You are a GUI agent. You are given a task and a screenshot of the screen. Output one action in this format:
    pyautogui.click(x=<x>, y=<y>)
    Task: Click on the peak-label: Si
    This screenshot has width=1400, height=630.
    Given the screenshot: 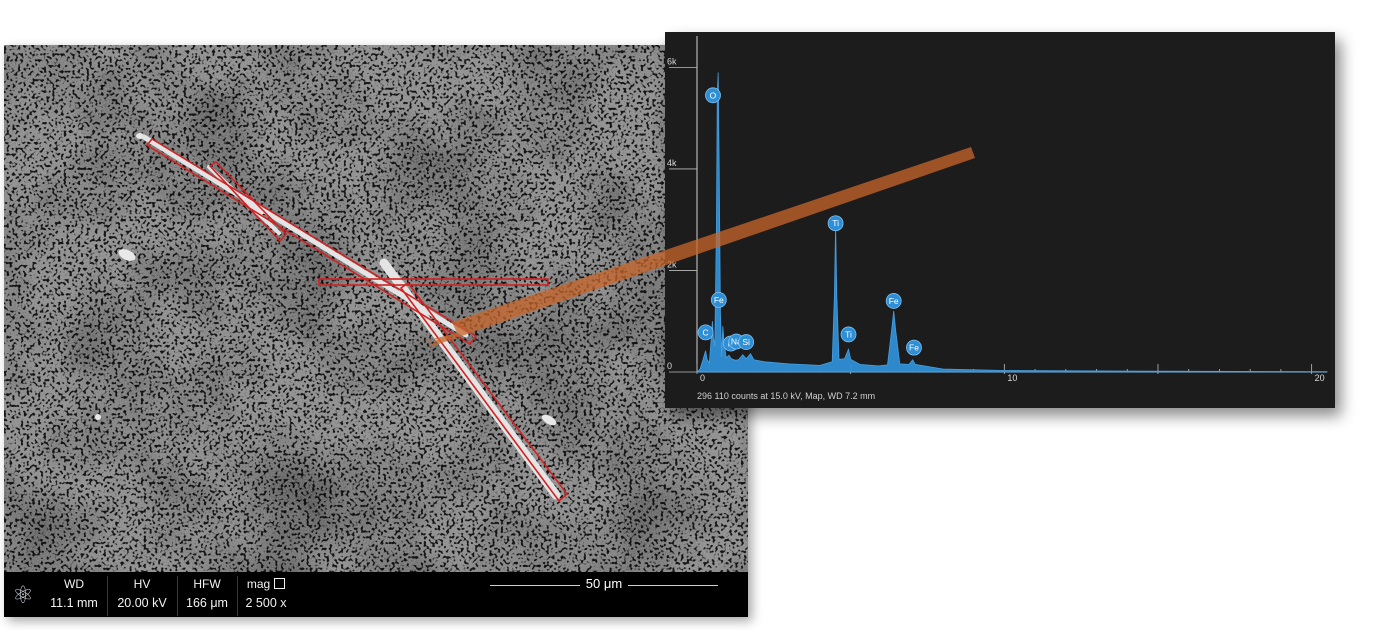 What is the action you would take?
    pyautogui.click(x=746, y=342)
    